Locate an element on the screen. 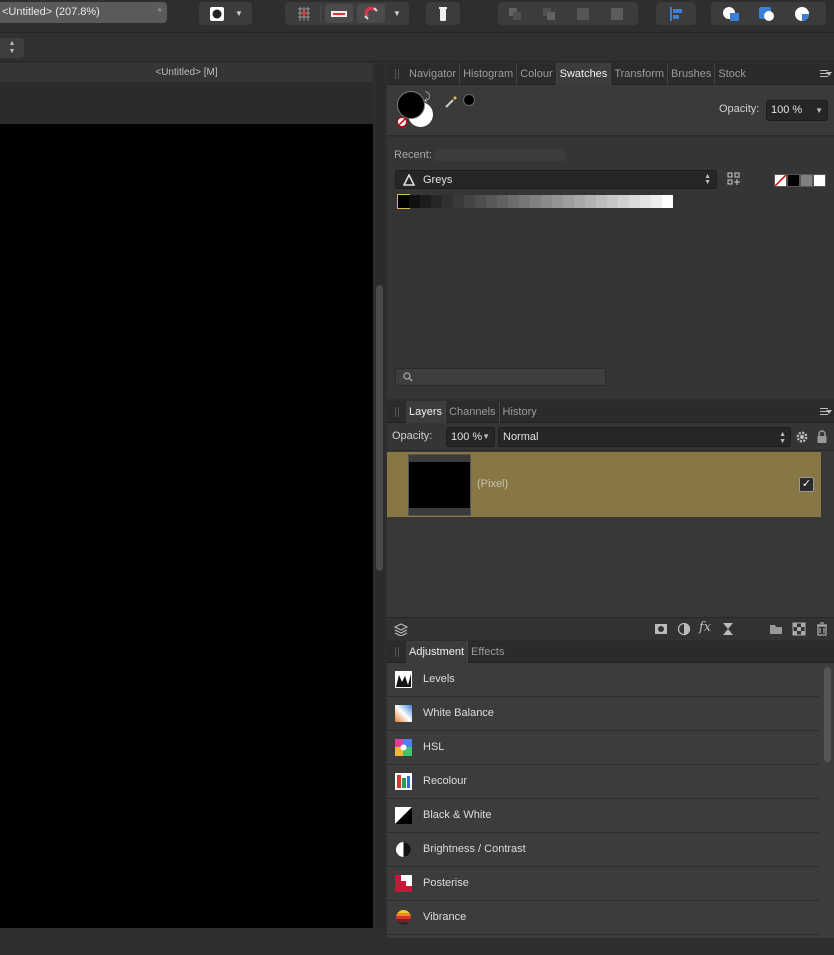 The height and width of the screenshot is (955, 834). layers-stack-icon is located at coordinates (401, 629).